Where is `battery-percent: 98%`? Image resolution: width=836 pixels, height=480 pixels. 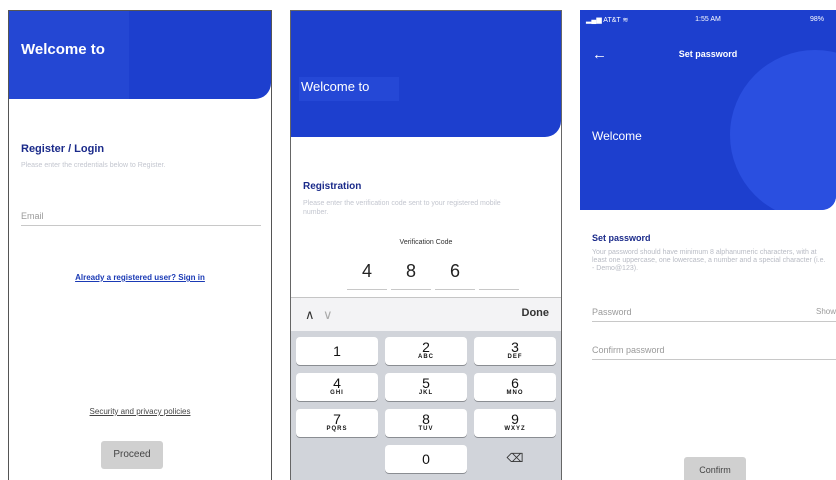
battery-percent: 98% is located at coordinates (817, 19).